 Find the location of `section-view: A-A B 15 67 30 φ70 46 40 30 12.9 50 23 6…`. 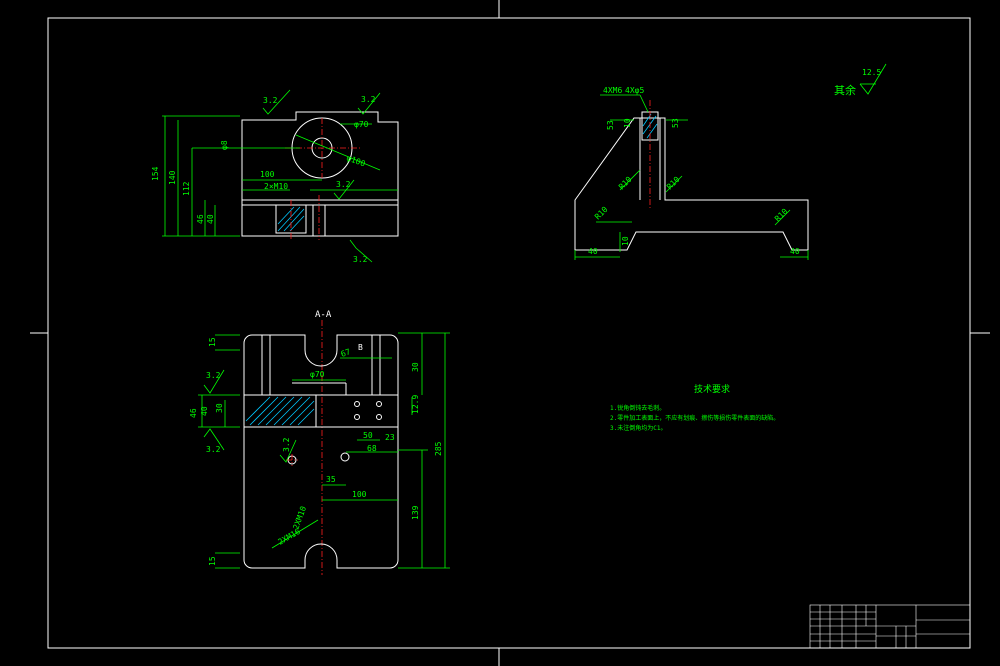

section-view: A-A B 15 67 30 φ70 46 40 30 12.9 50 23 6… is located at coordinates (319, 442).